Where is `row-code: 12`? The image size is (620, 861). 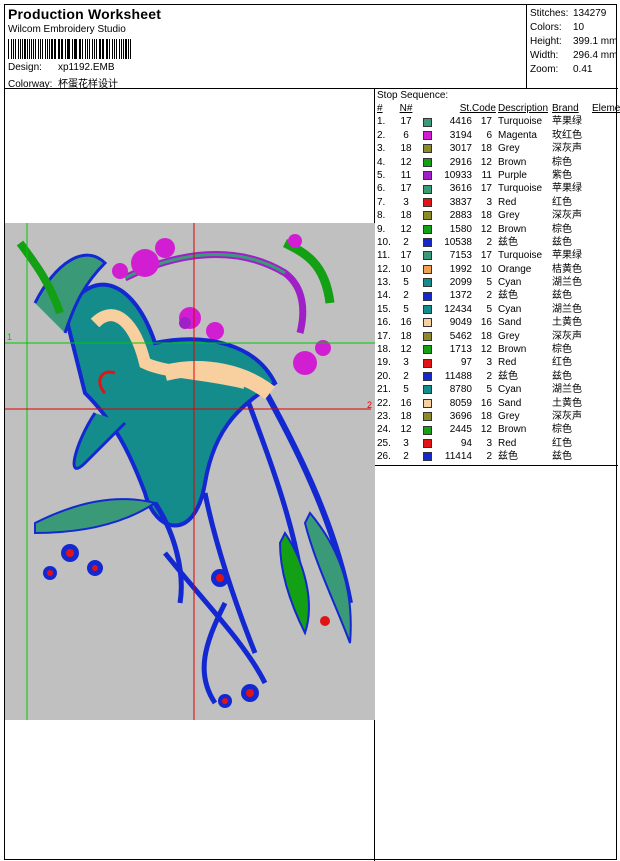 row-code: 12 is located at coordinates (486, 430).